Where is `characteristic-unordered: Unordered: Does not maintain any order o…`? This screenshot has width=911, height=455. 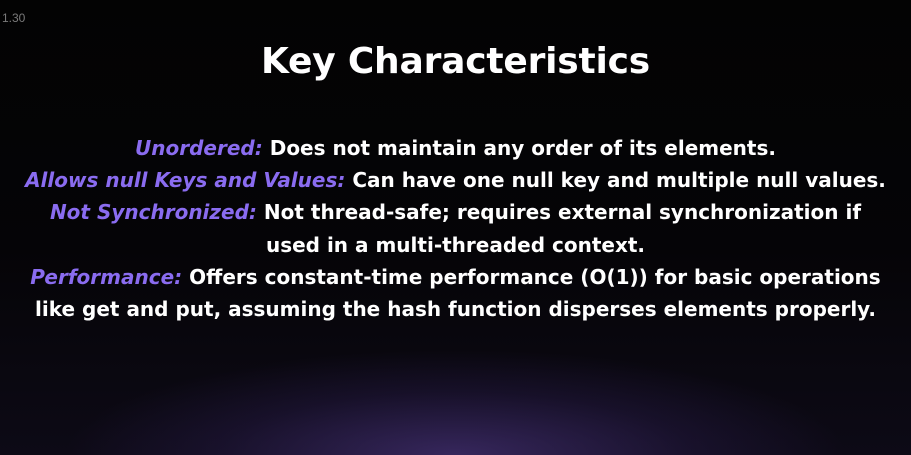 characteristic-unordered: Unordered: Does not maintain any order o… is located at coordinates (455, 148).